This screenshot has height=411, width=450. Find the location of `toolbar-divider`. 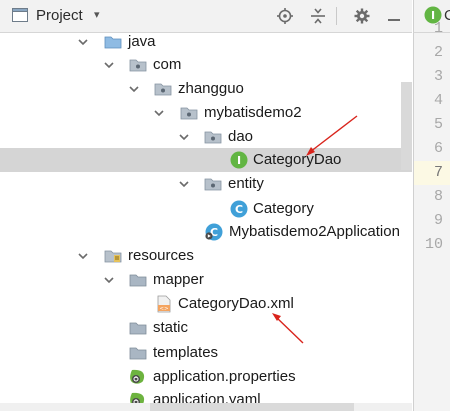

toolbar-divider is located at coordinates (336, 16).